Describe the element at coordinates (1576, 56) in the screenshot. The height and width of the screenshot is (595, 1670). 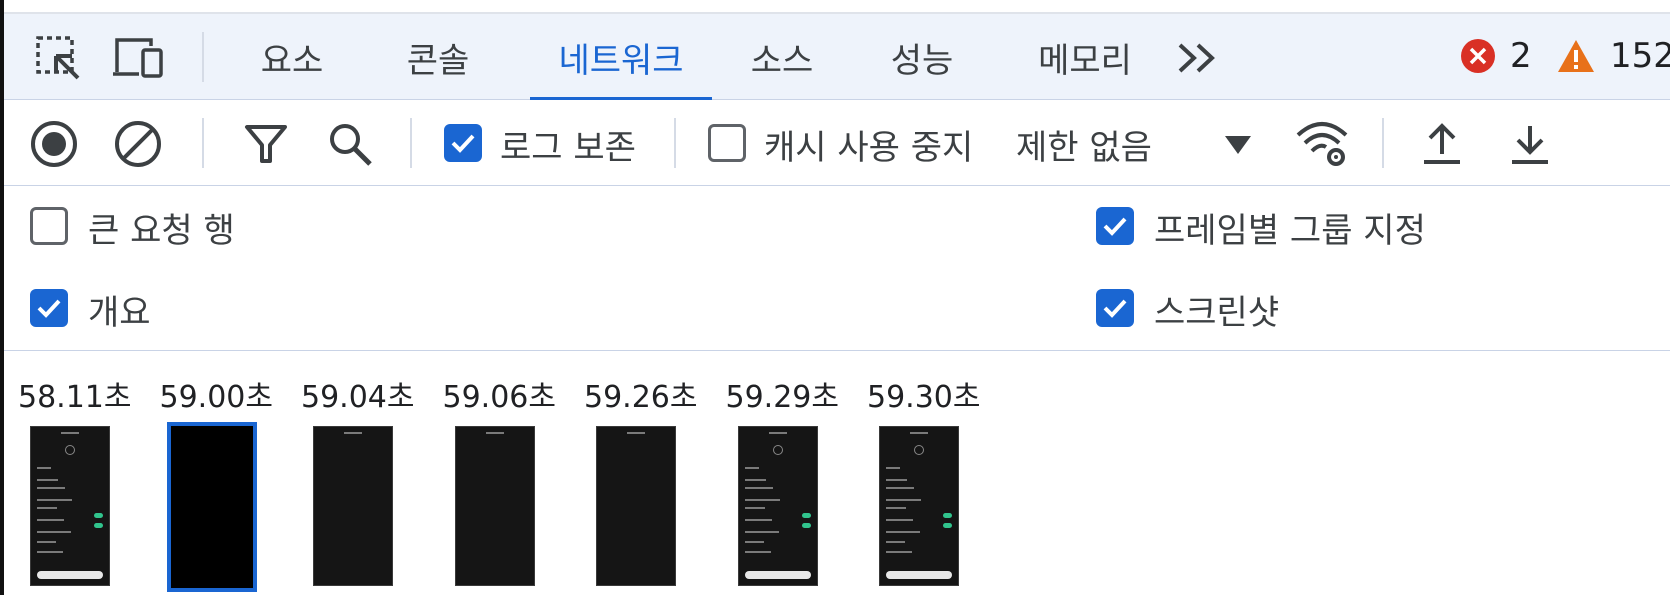
I see `warning-icon` at that location.